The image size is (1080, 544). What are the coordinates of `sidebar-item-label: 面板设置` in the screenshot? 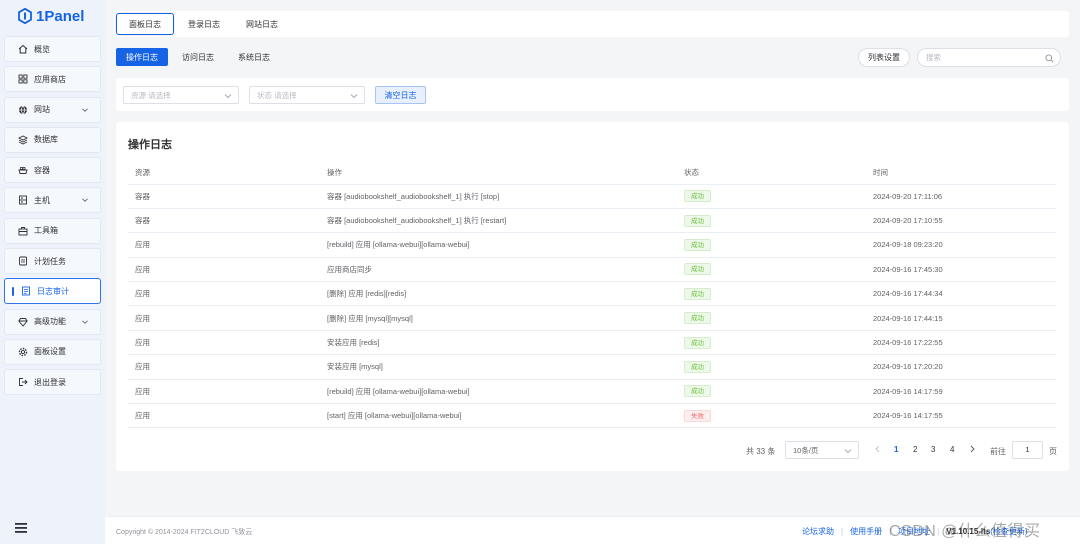 It's located at (50, 352).